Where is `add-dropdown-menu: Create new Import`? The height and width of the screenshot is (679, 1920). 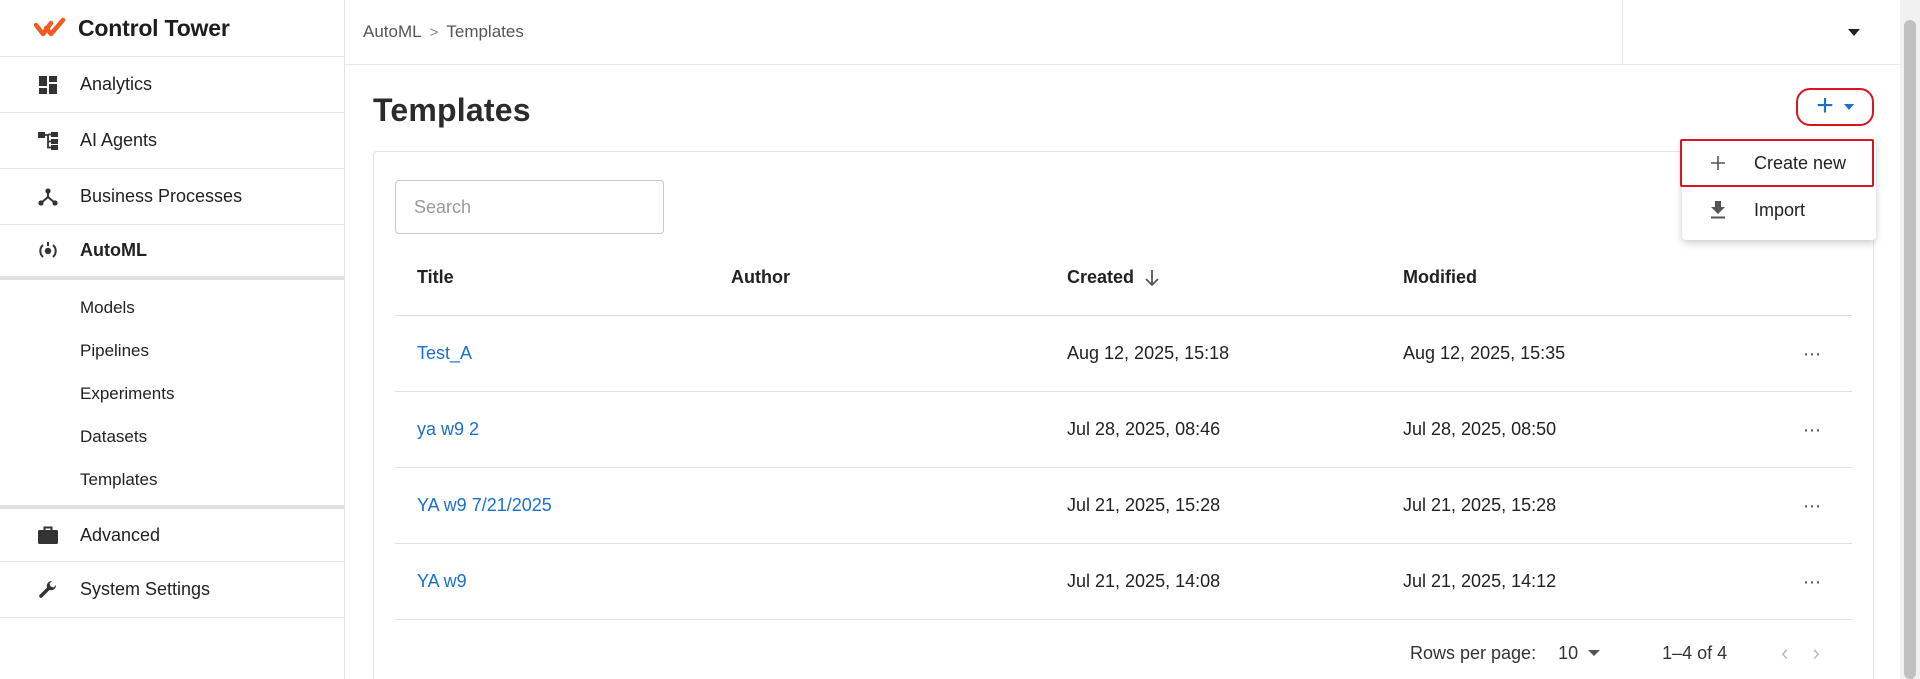
add-dropdown-menu: Create new Import is located at coordinates (1778, 189).